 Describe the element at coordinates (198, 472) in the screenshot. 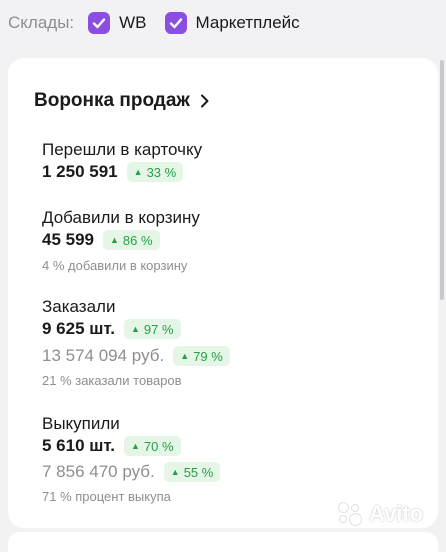

I see `change-value: 55 %` at that location.